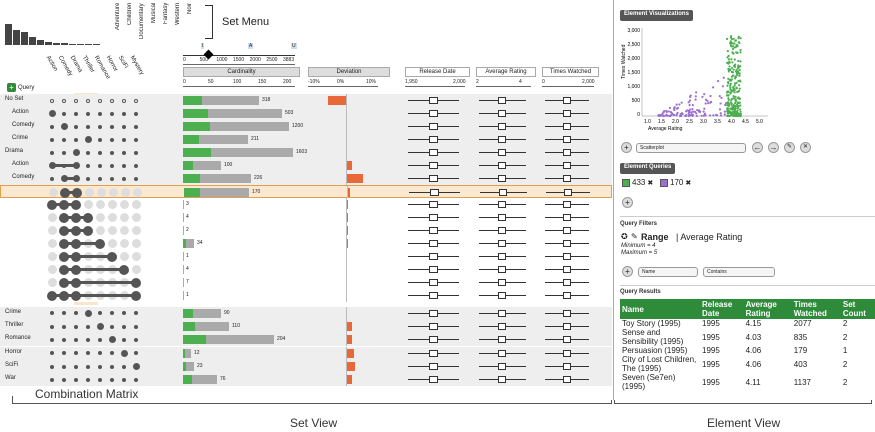 The image size is (875, 432). What do you see at coordinates (675, 182) in the screenshot?
I see `query-chip: 170 ✖` at bounding box center [675, 182].